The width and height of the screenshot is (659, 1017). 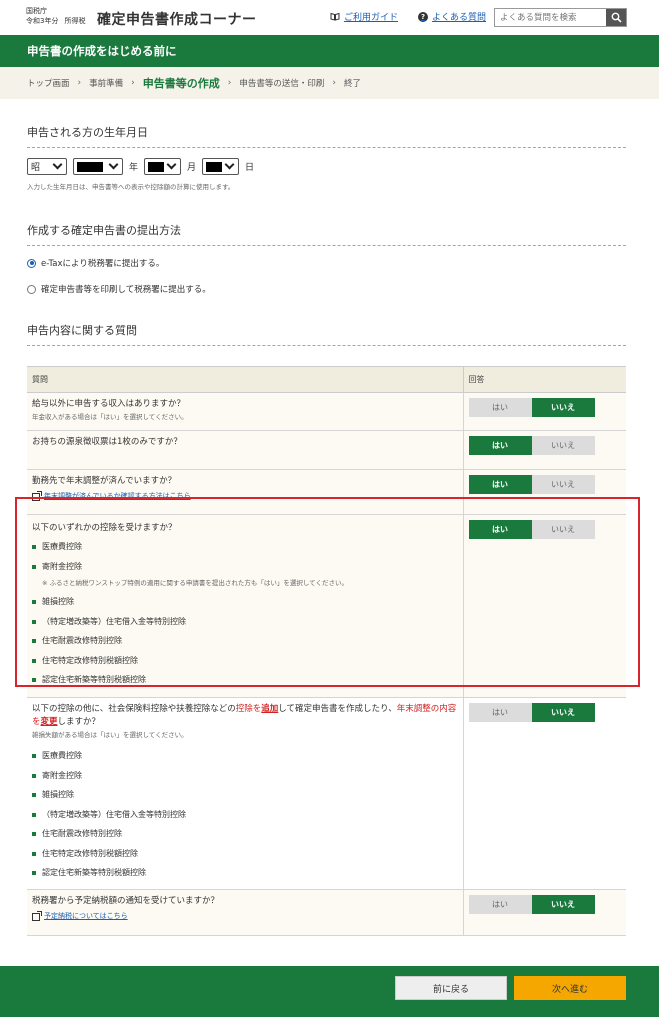 I want to click on list-item: （特定増改築等）住宅借入金等特別控除, so click(x=245, y=622).